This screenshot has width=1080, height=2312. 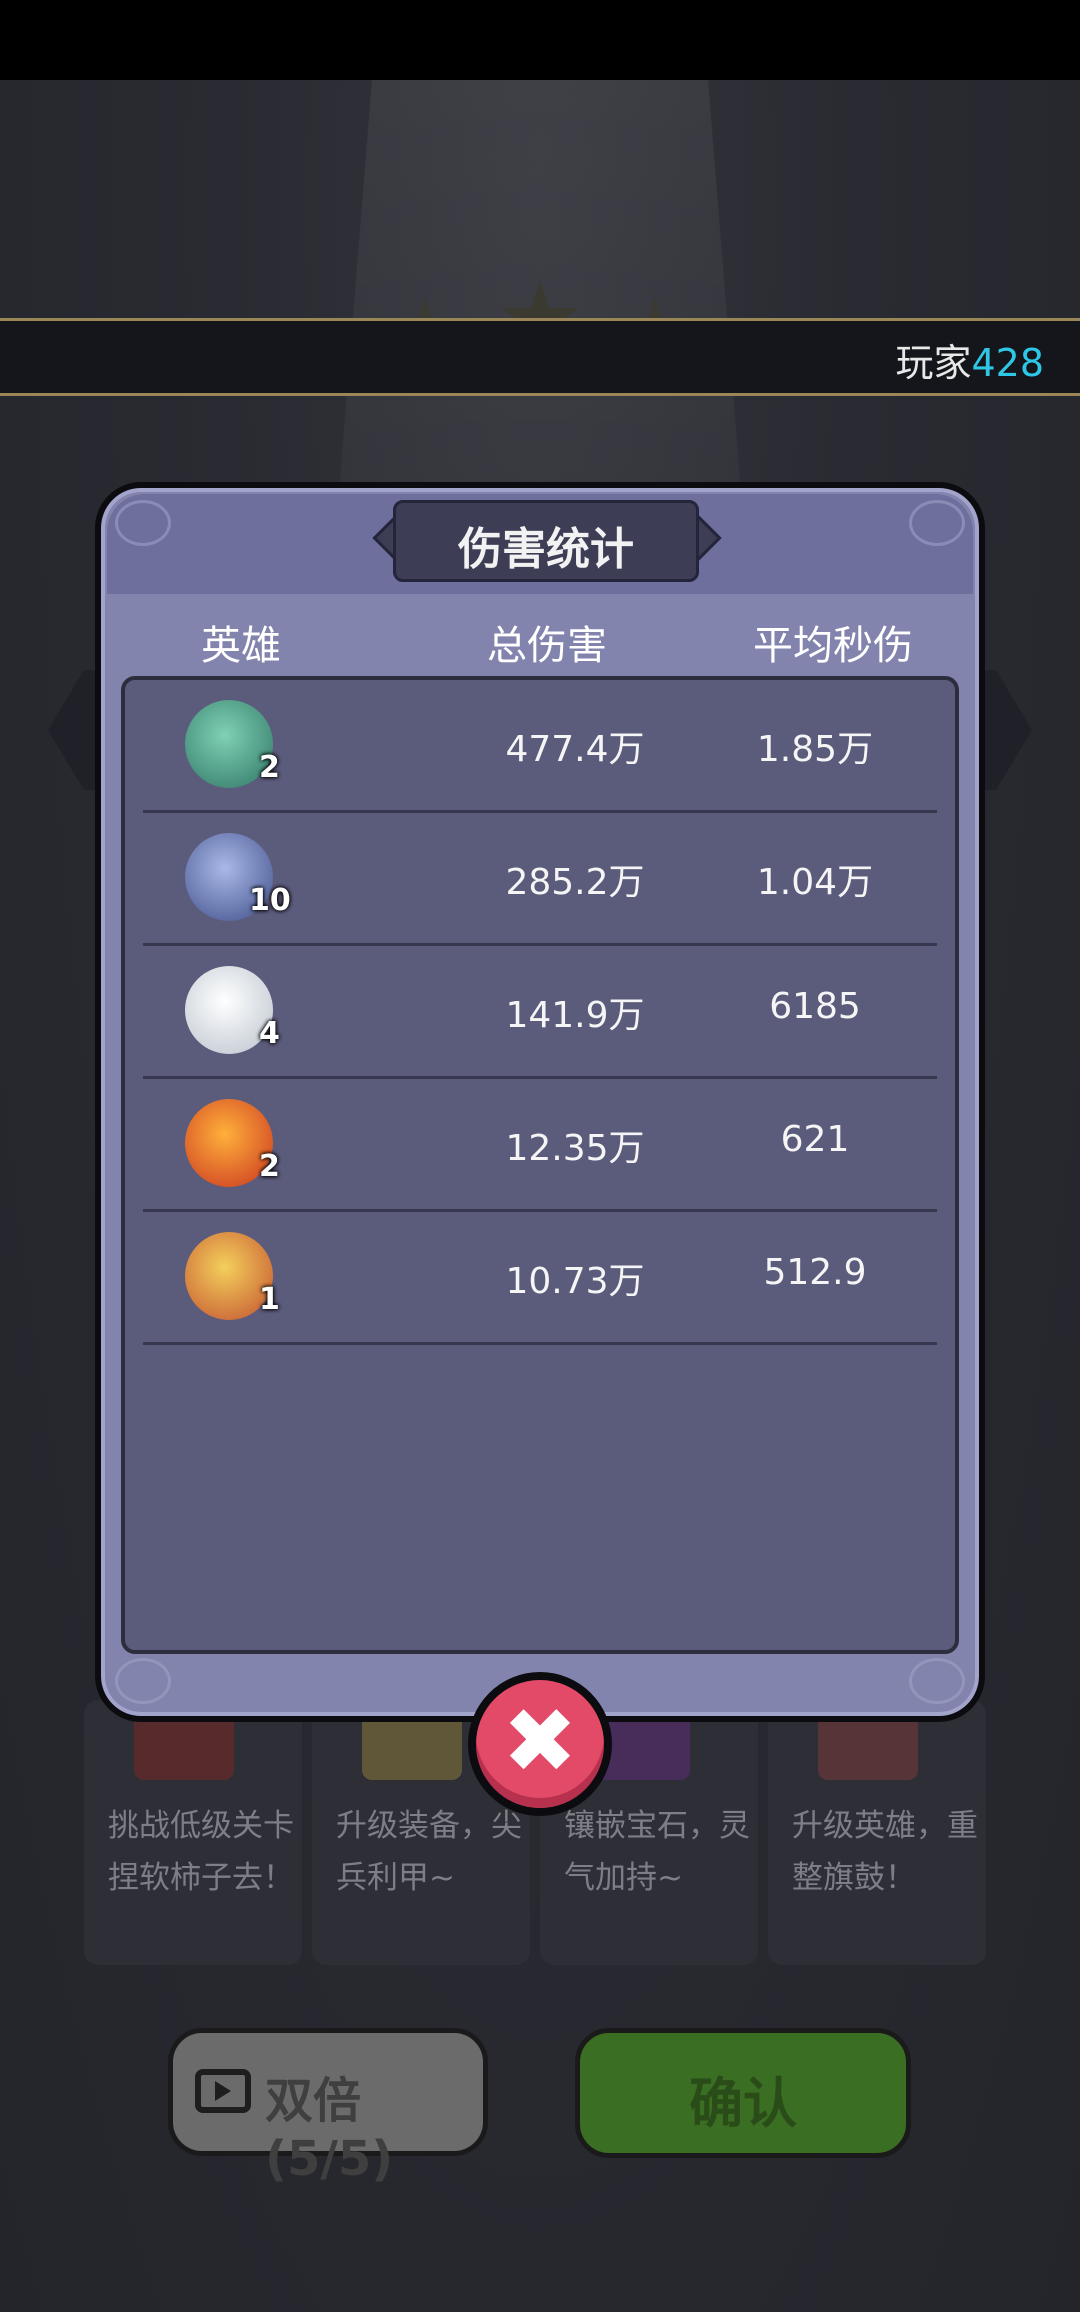 I want to click on tv-icon, so click(x=223, y=2091).